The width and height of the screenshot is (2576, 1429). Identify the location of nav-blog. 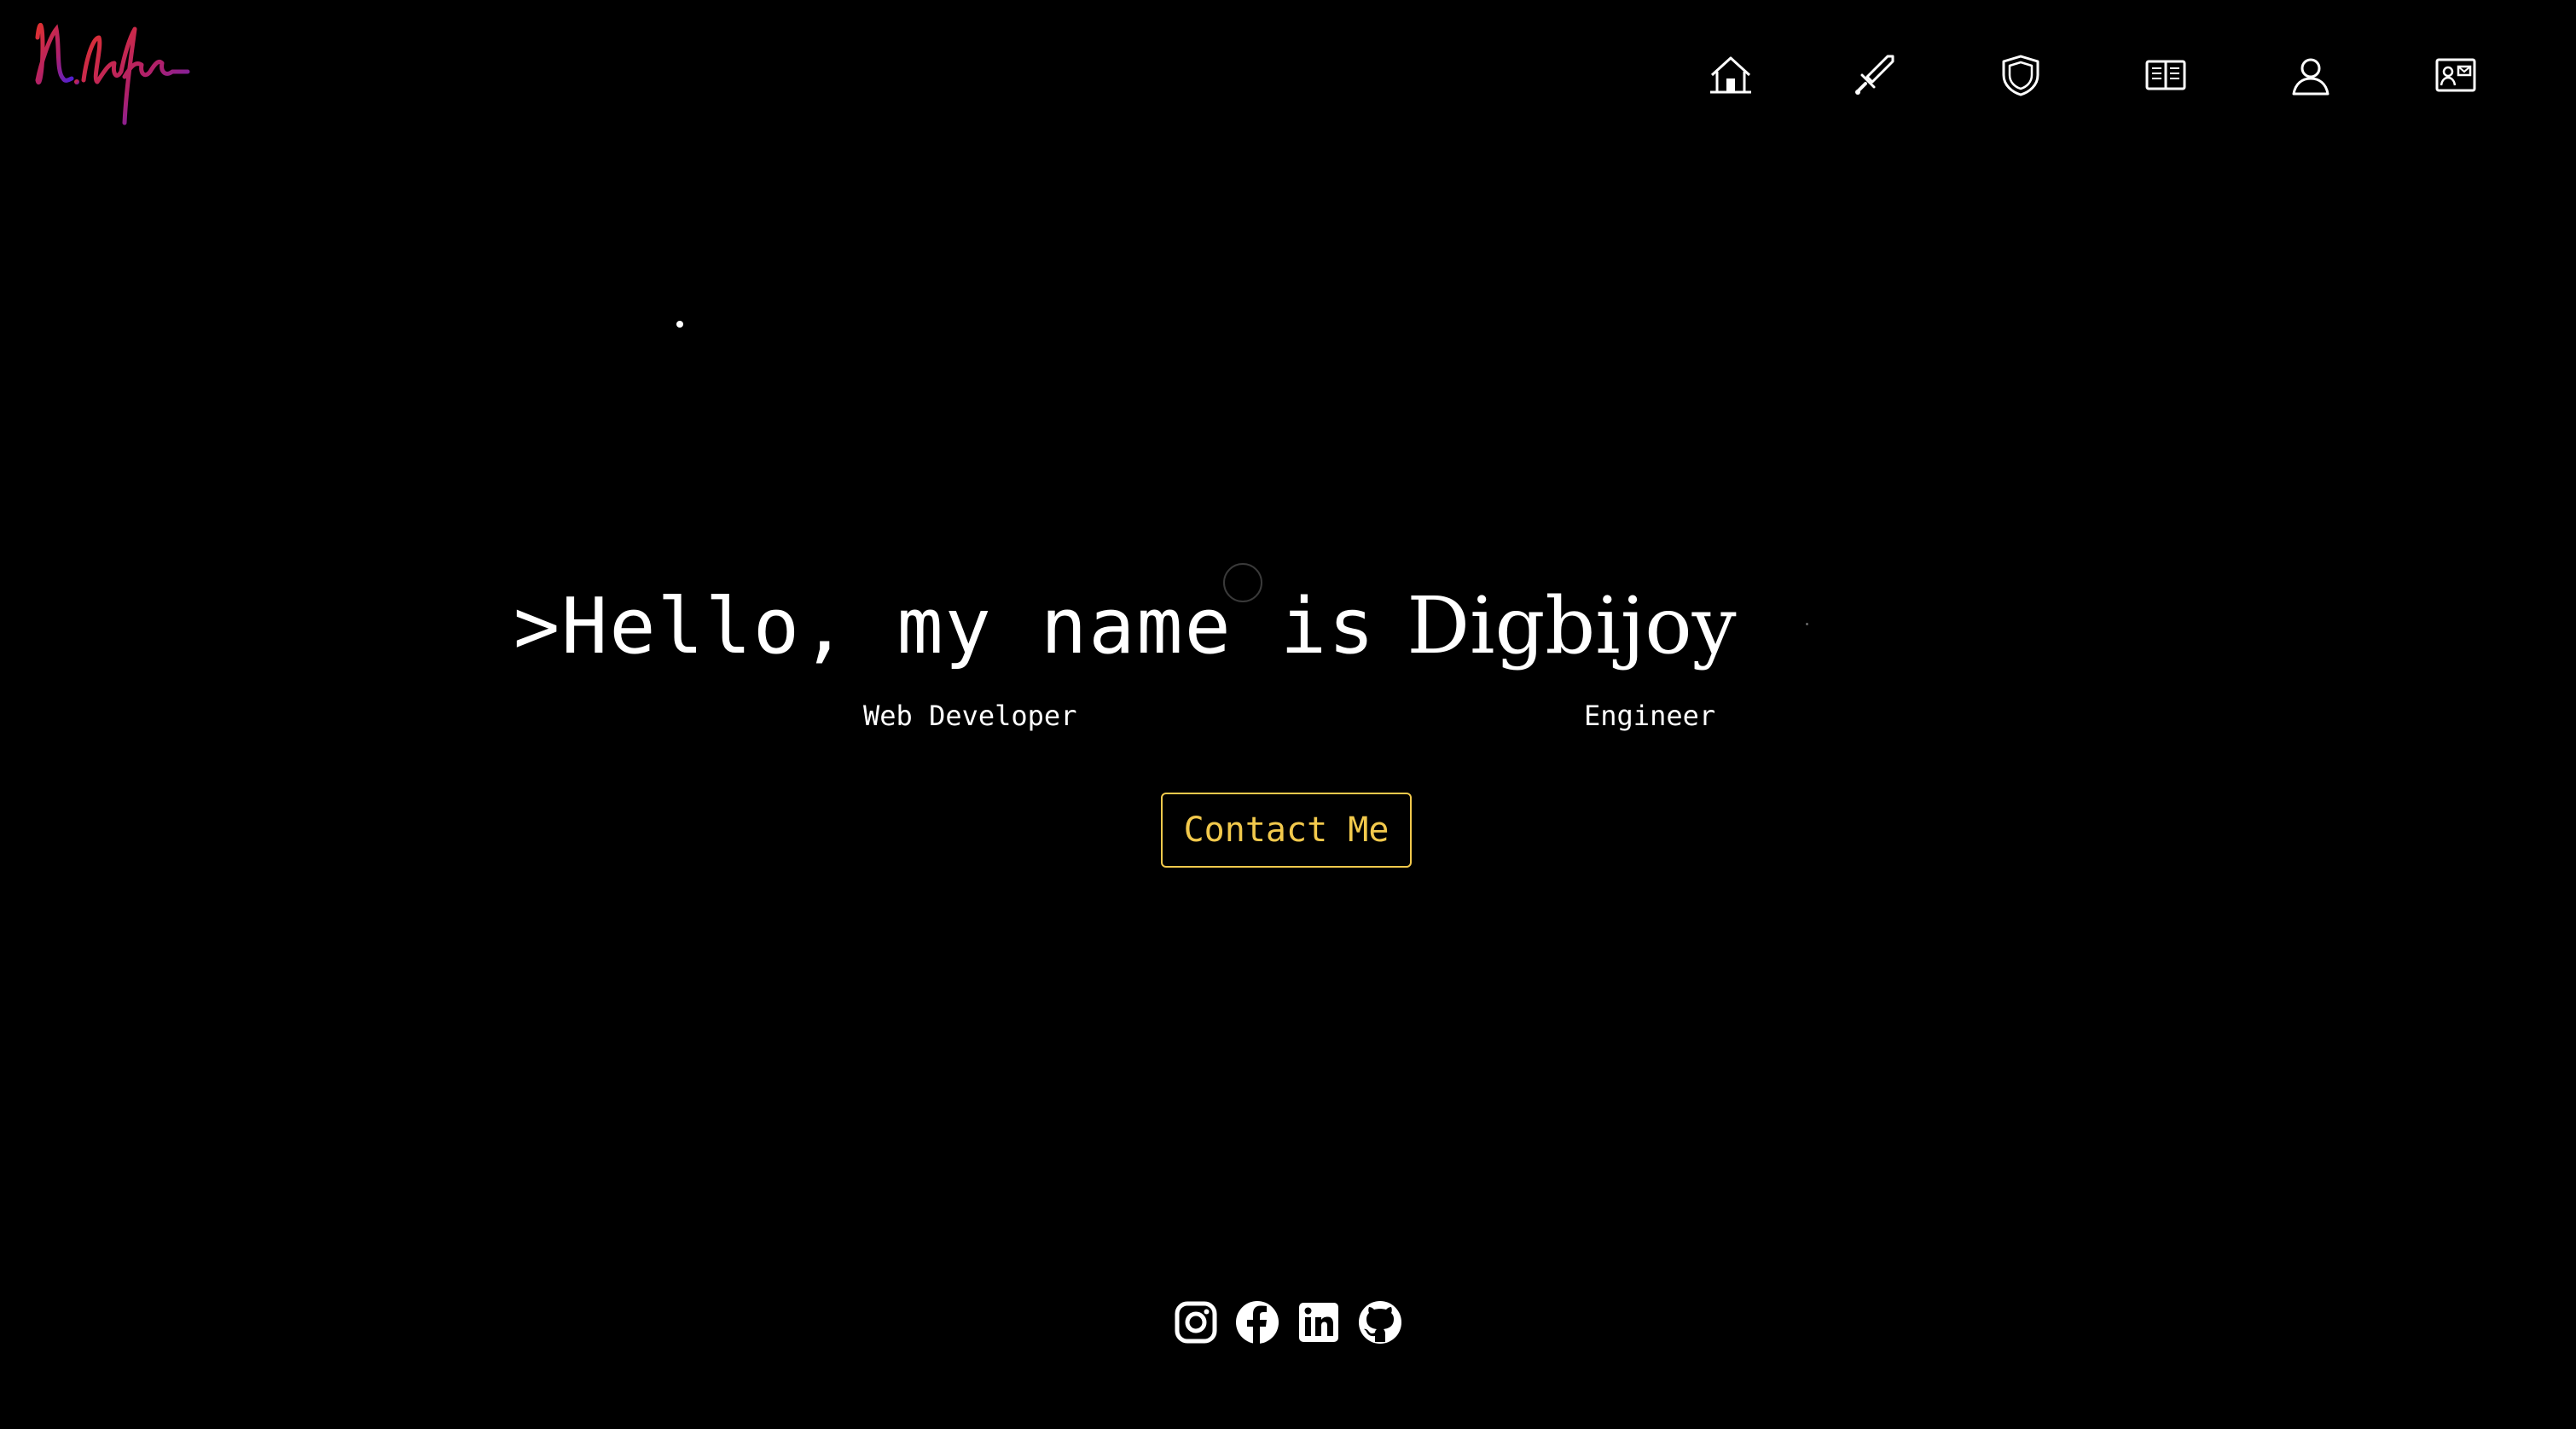
(2165, 75).